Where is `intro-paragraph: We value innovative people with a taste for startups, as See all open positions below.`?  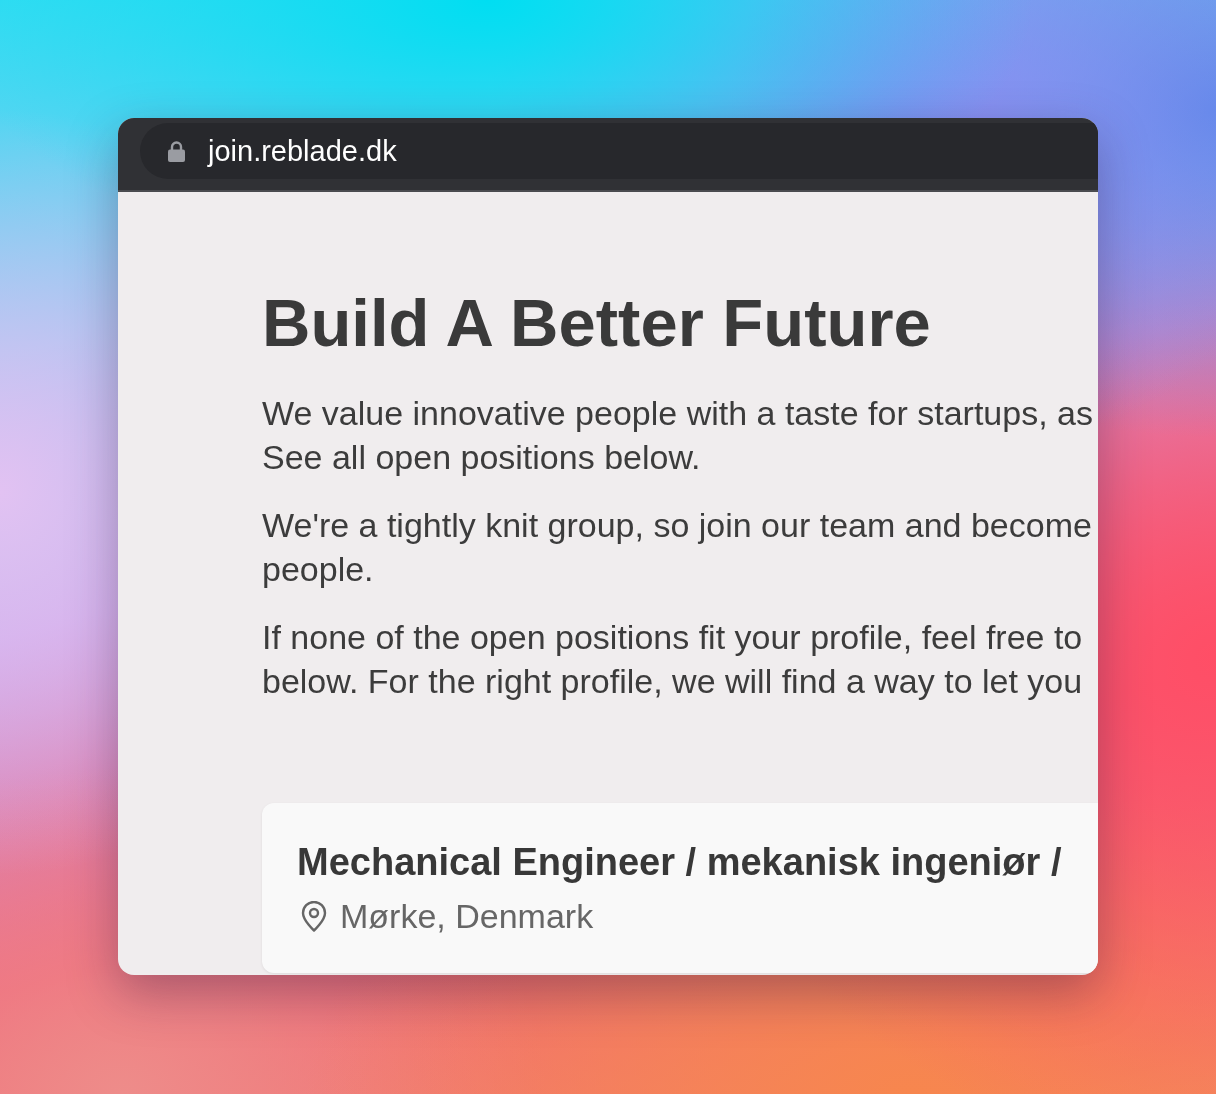 intro-paragraph: We value innovative people with a taste for startups, as See all open positions below. is located at coordinates (677, 435).